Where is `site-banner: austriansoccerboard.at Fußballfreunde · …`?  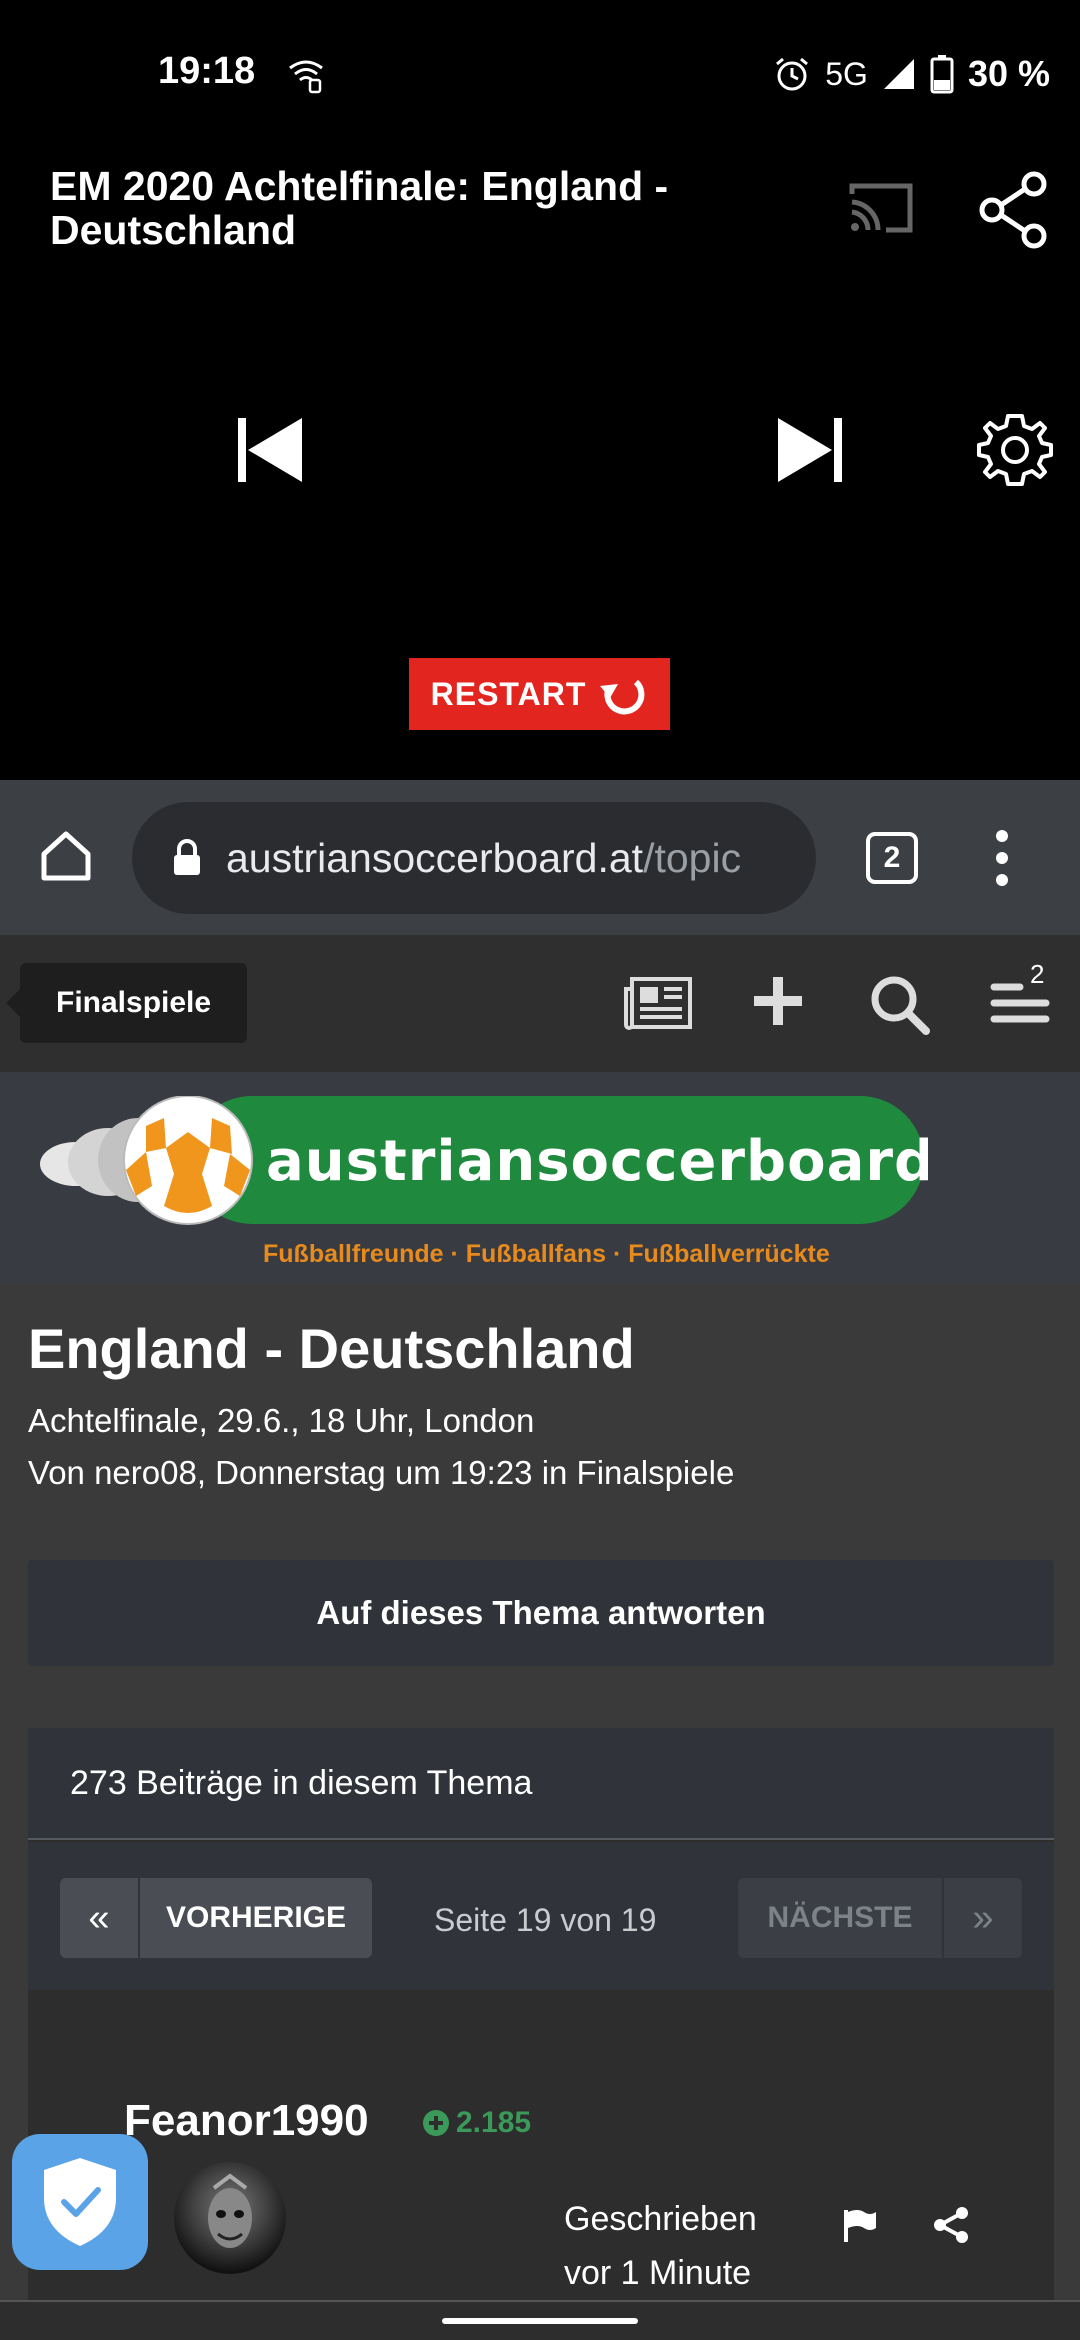
site-banner: austriansoccerboard.at Fußballfreunde · … is located at coordinates (540, 1178).